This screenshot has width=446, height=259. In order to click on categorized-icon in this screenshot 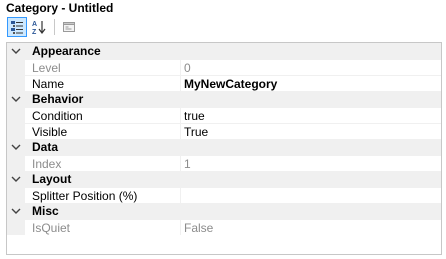, I will do `click(17, 27)`.